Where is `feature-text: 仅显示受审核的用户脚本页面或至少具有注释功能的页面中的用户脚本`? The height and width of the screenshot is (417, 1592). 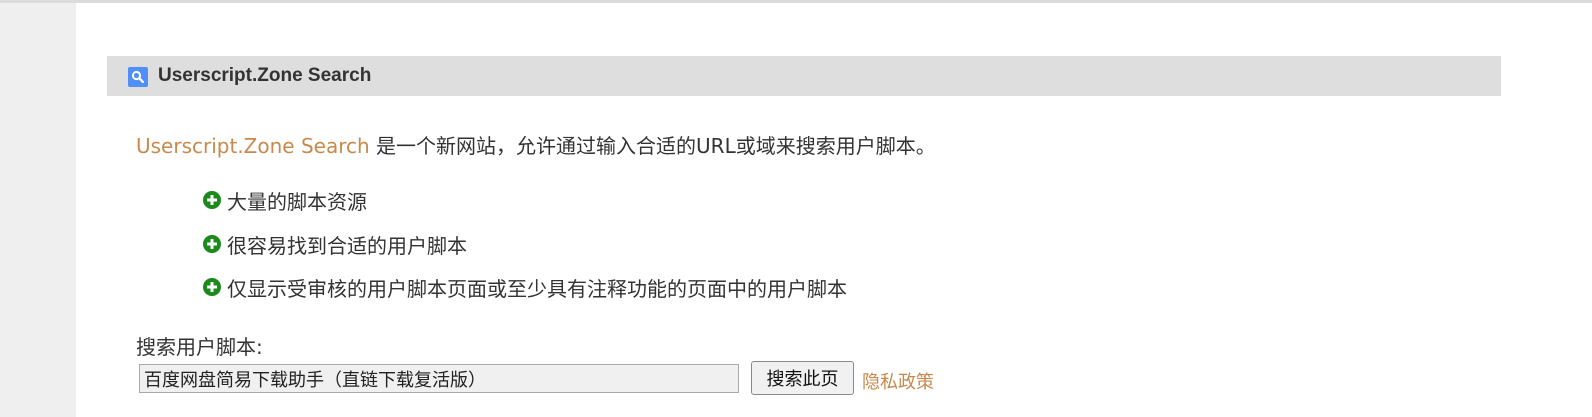 feature-text: 仅显示受审核的用户脚本页面或至少具有注释功能的页面中的用户脚本 is located at coordinates (537, 289).